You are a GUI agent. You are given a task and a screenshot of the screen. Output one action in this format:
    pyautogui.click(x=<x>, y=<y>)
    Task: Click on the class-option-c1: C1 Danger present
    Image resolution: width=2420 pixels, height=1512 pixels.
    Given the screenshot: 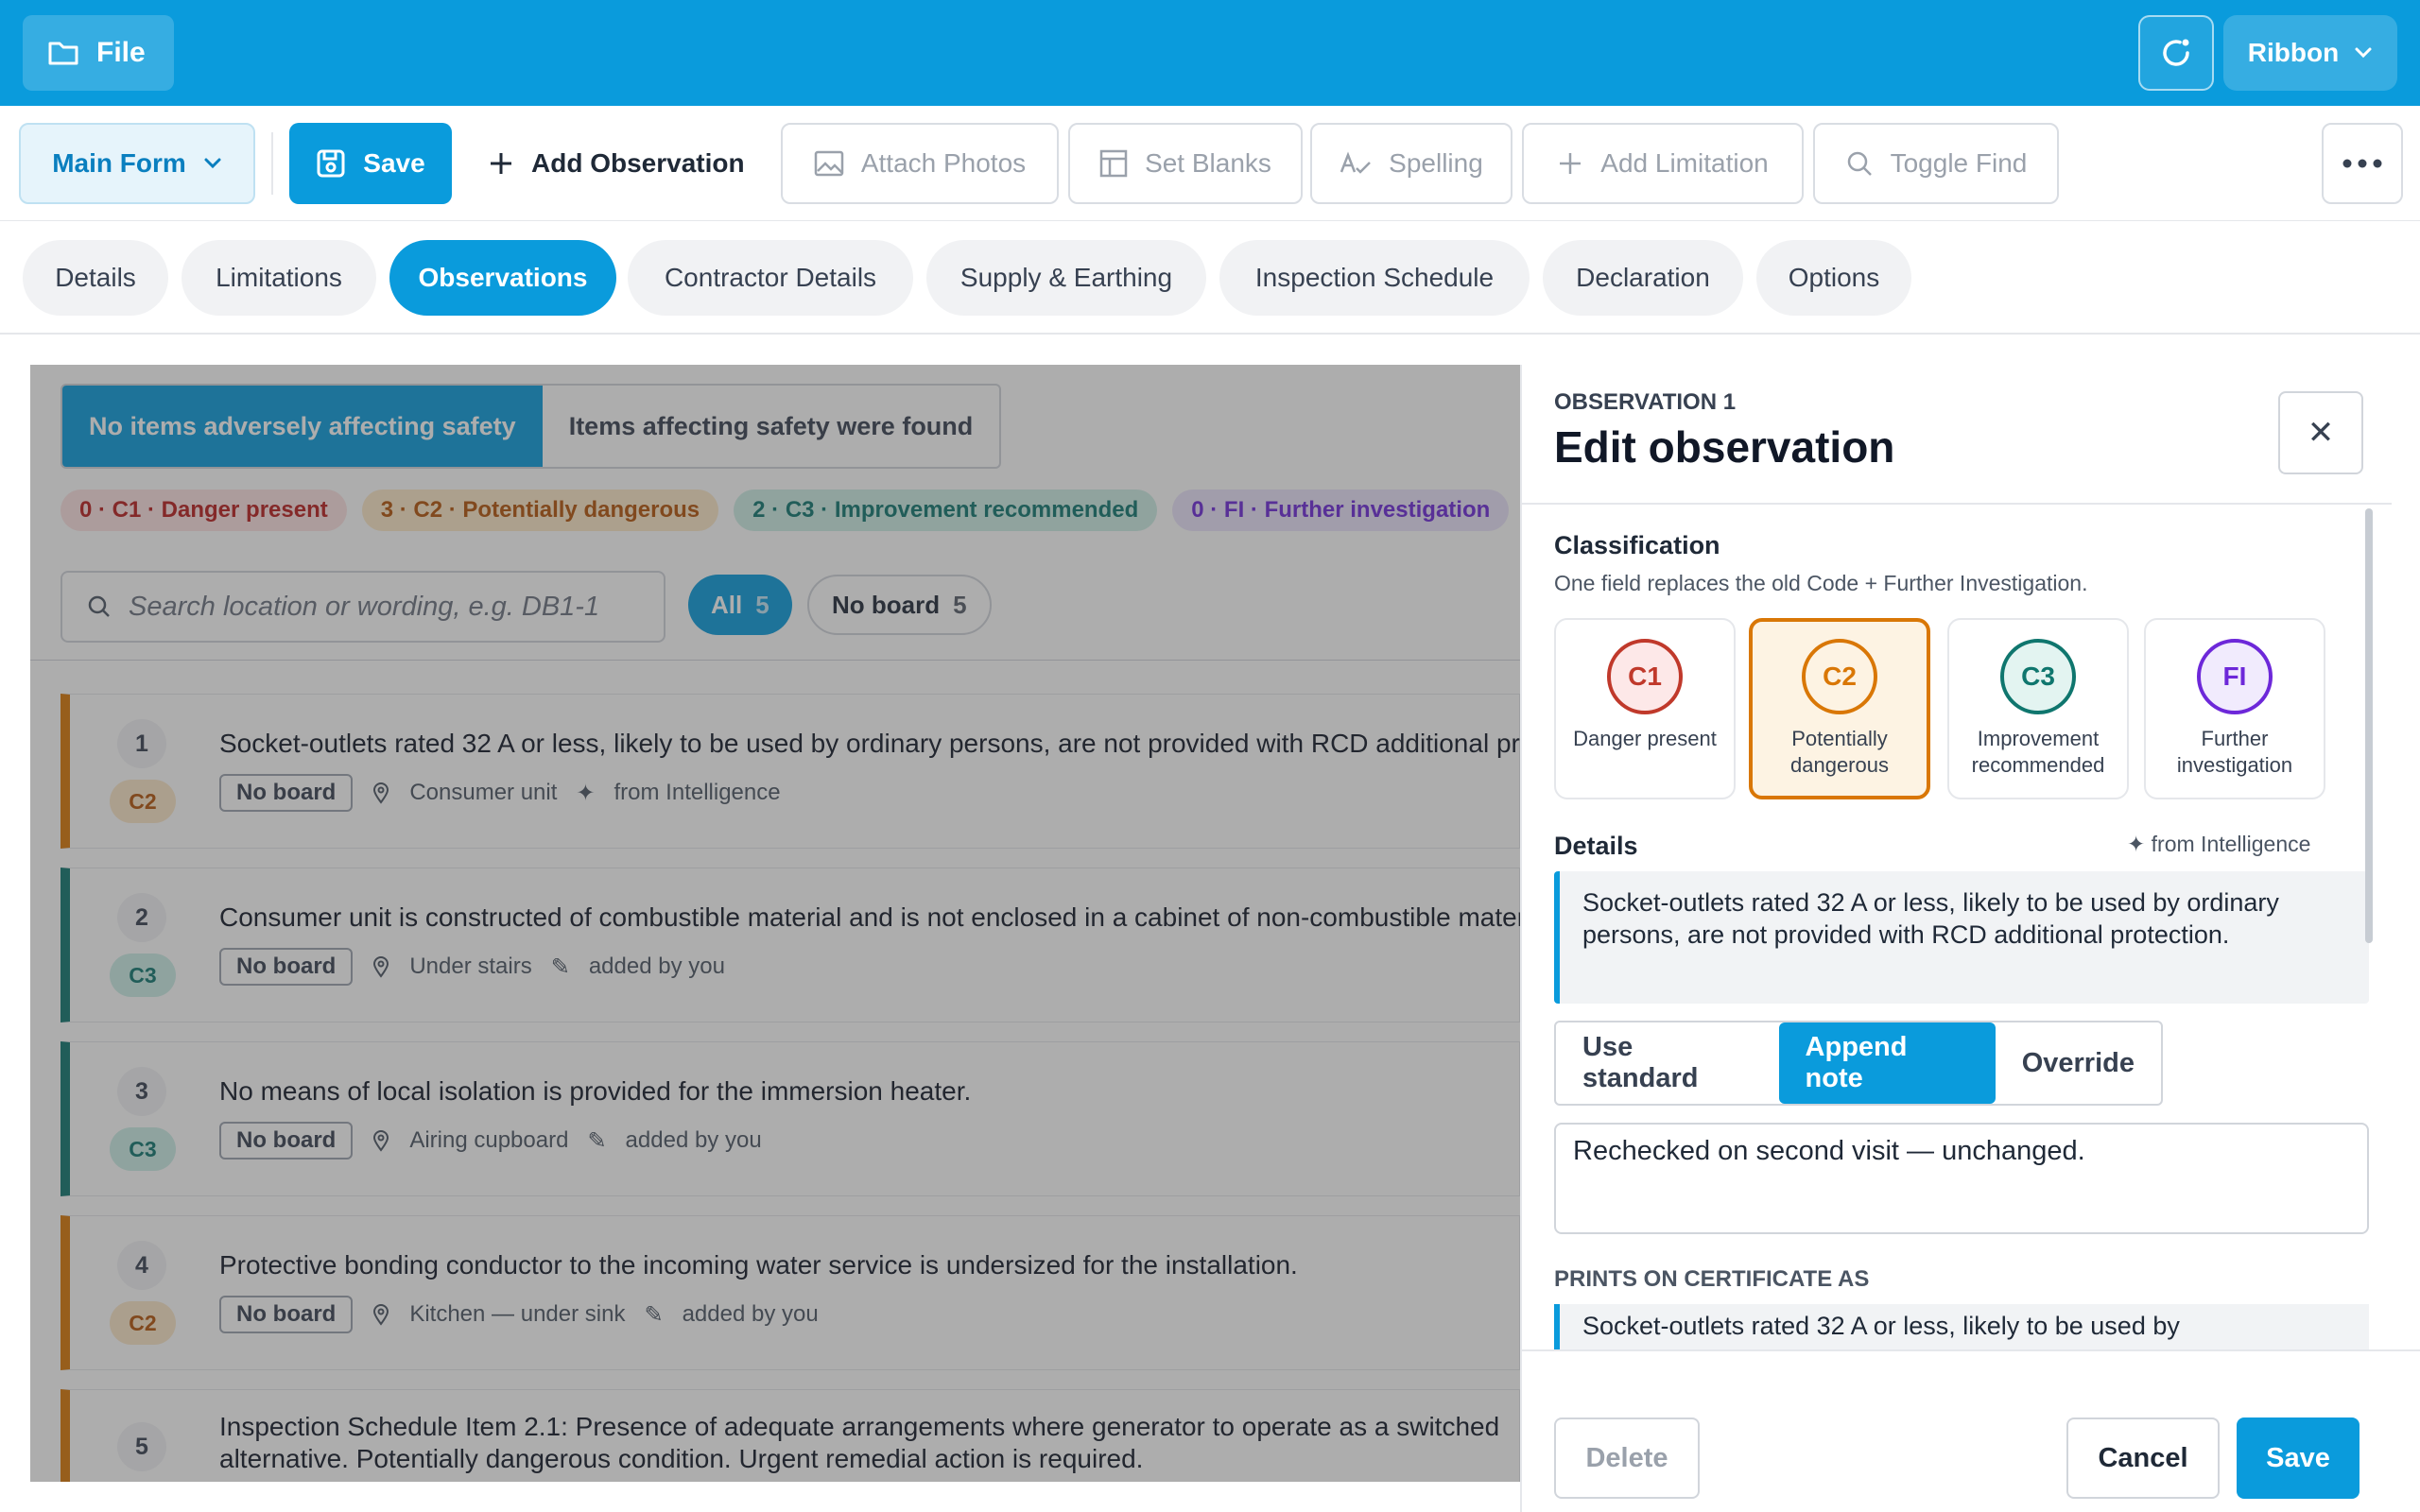 What is the action you would take?
    pyautogui.click(x=1645, y=708)
    